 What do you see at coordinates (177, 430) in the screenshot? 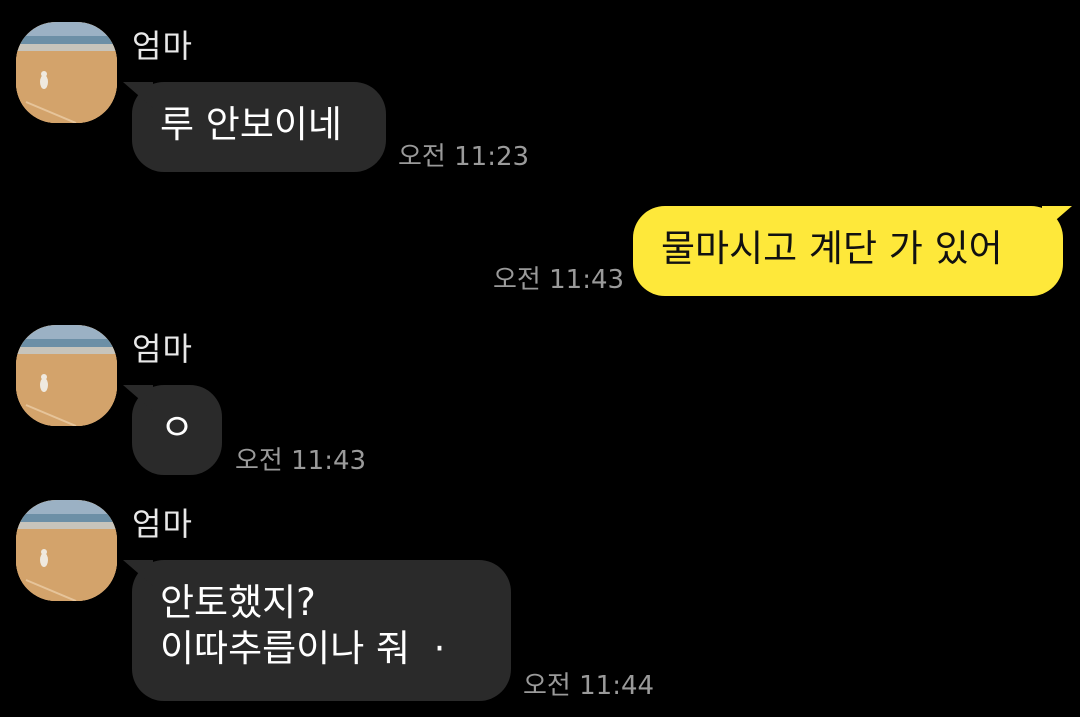
I see `message-bubble-incoming: ㅇ` at bounding box center [177, 430].